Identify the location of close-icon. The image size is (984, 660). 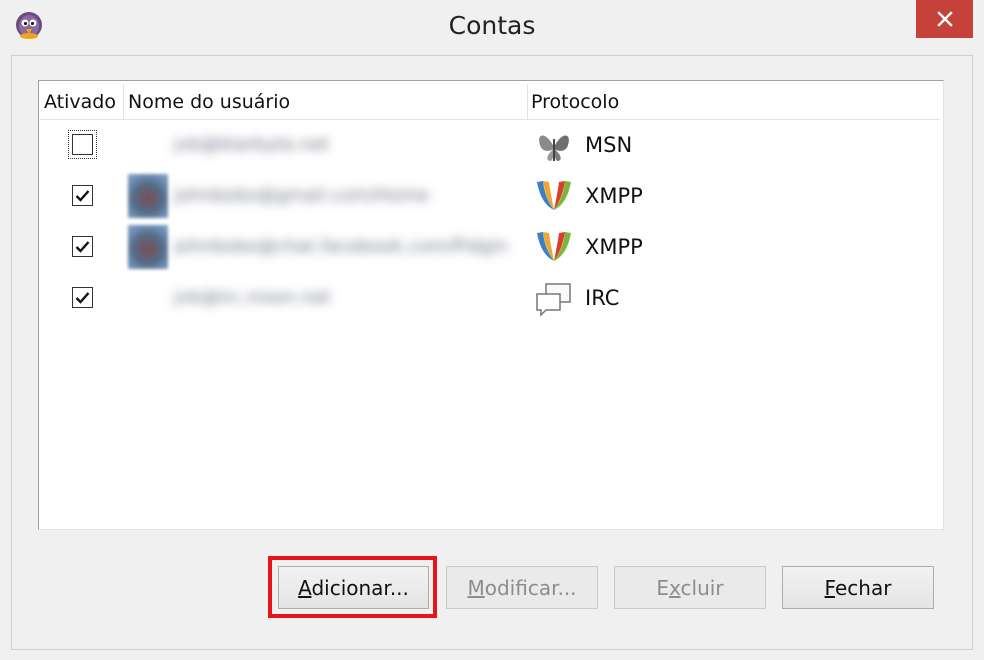
(944, 19).